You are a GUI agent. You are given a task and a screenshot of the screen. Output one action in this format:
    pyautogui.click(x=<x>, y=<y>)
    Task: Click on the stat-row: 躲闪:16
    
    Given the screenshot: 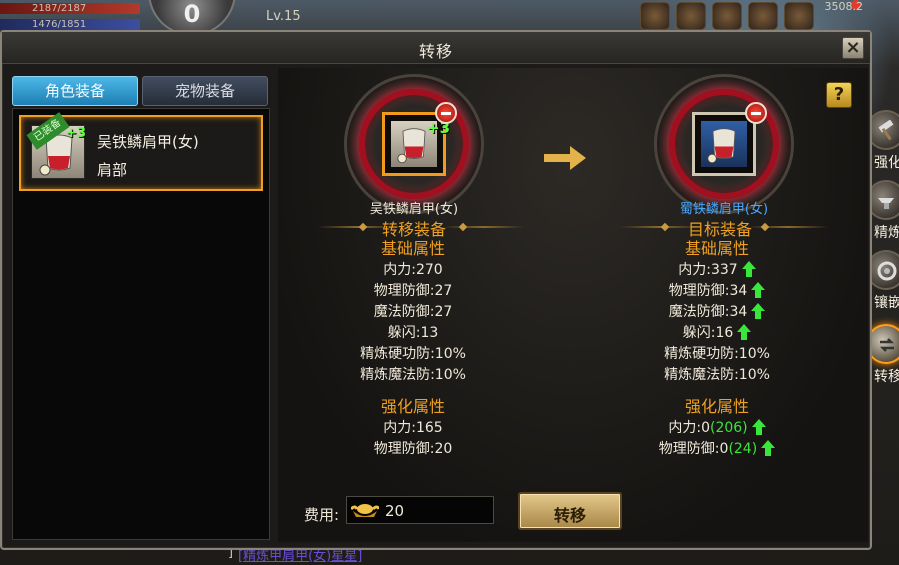 What is the action you would take?
    pyautogui.click(x=717, y=333)
    